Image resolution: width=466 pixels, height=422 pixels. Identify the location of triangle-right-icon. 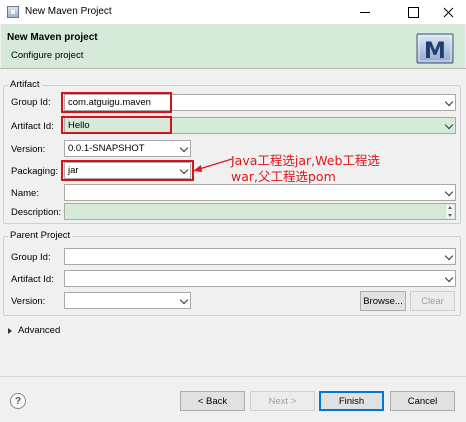
(10, 330).